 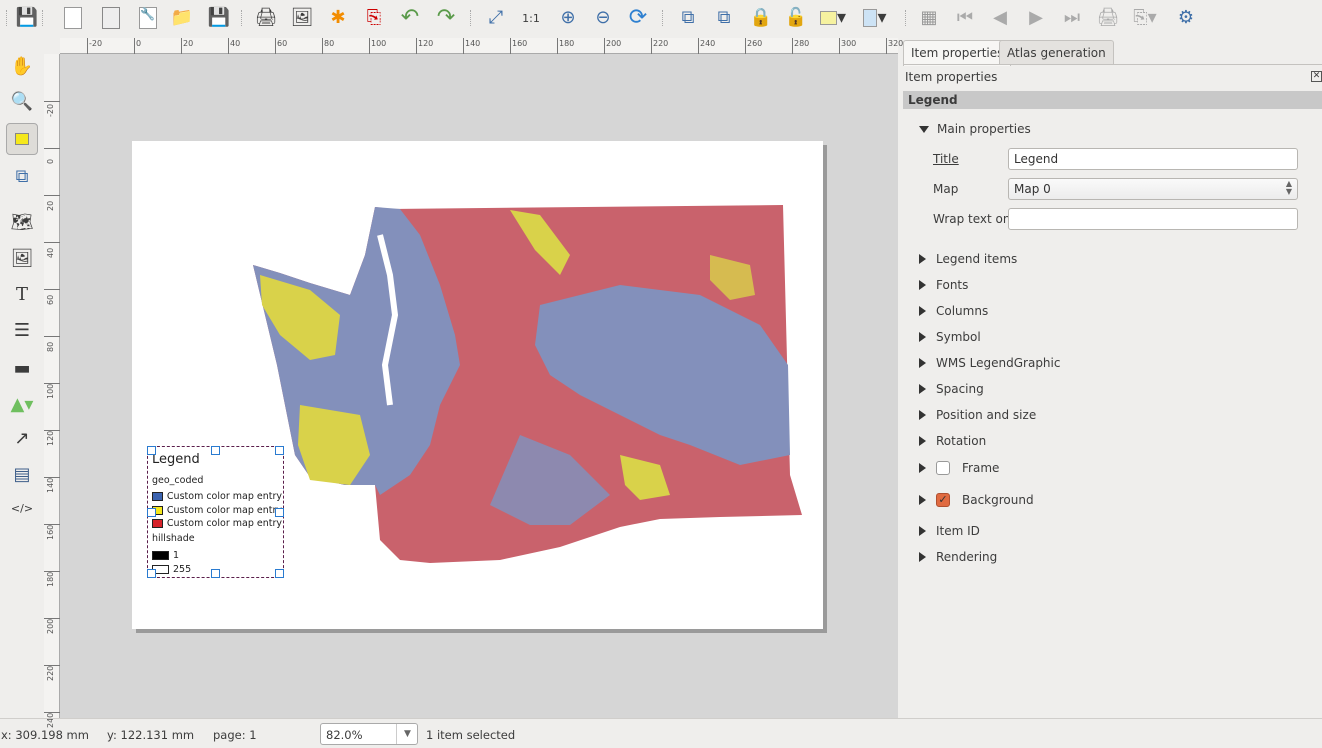 What do you see at coordinates (1000, 18) in the screenshot?
I see `previous-feature-icon: ◀` at bounding box center [1000, 18].